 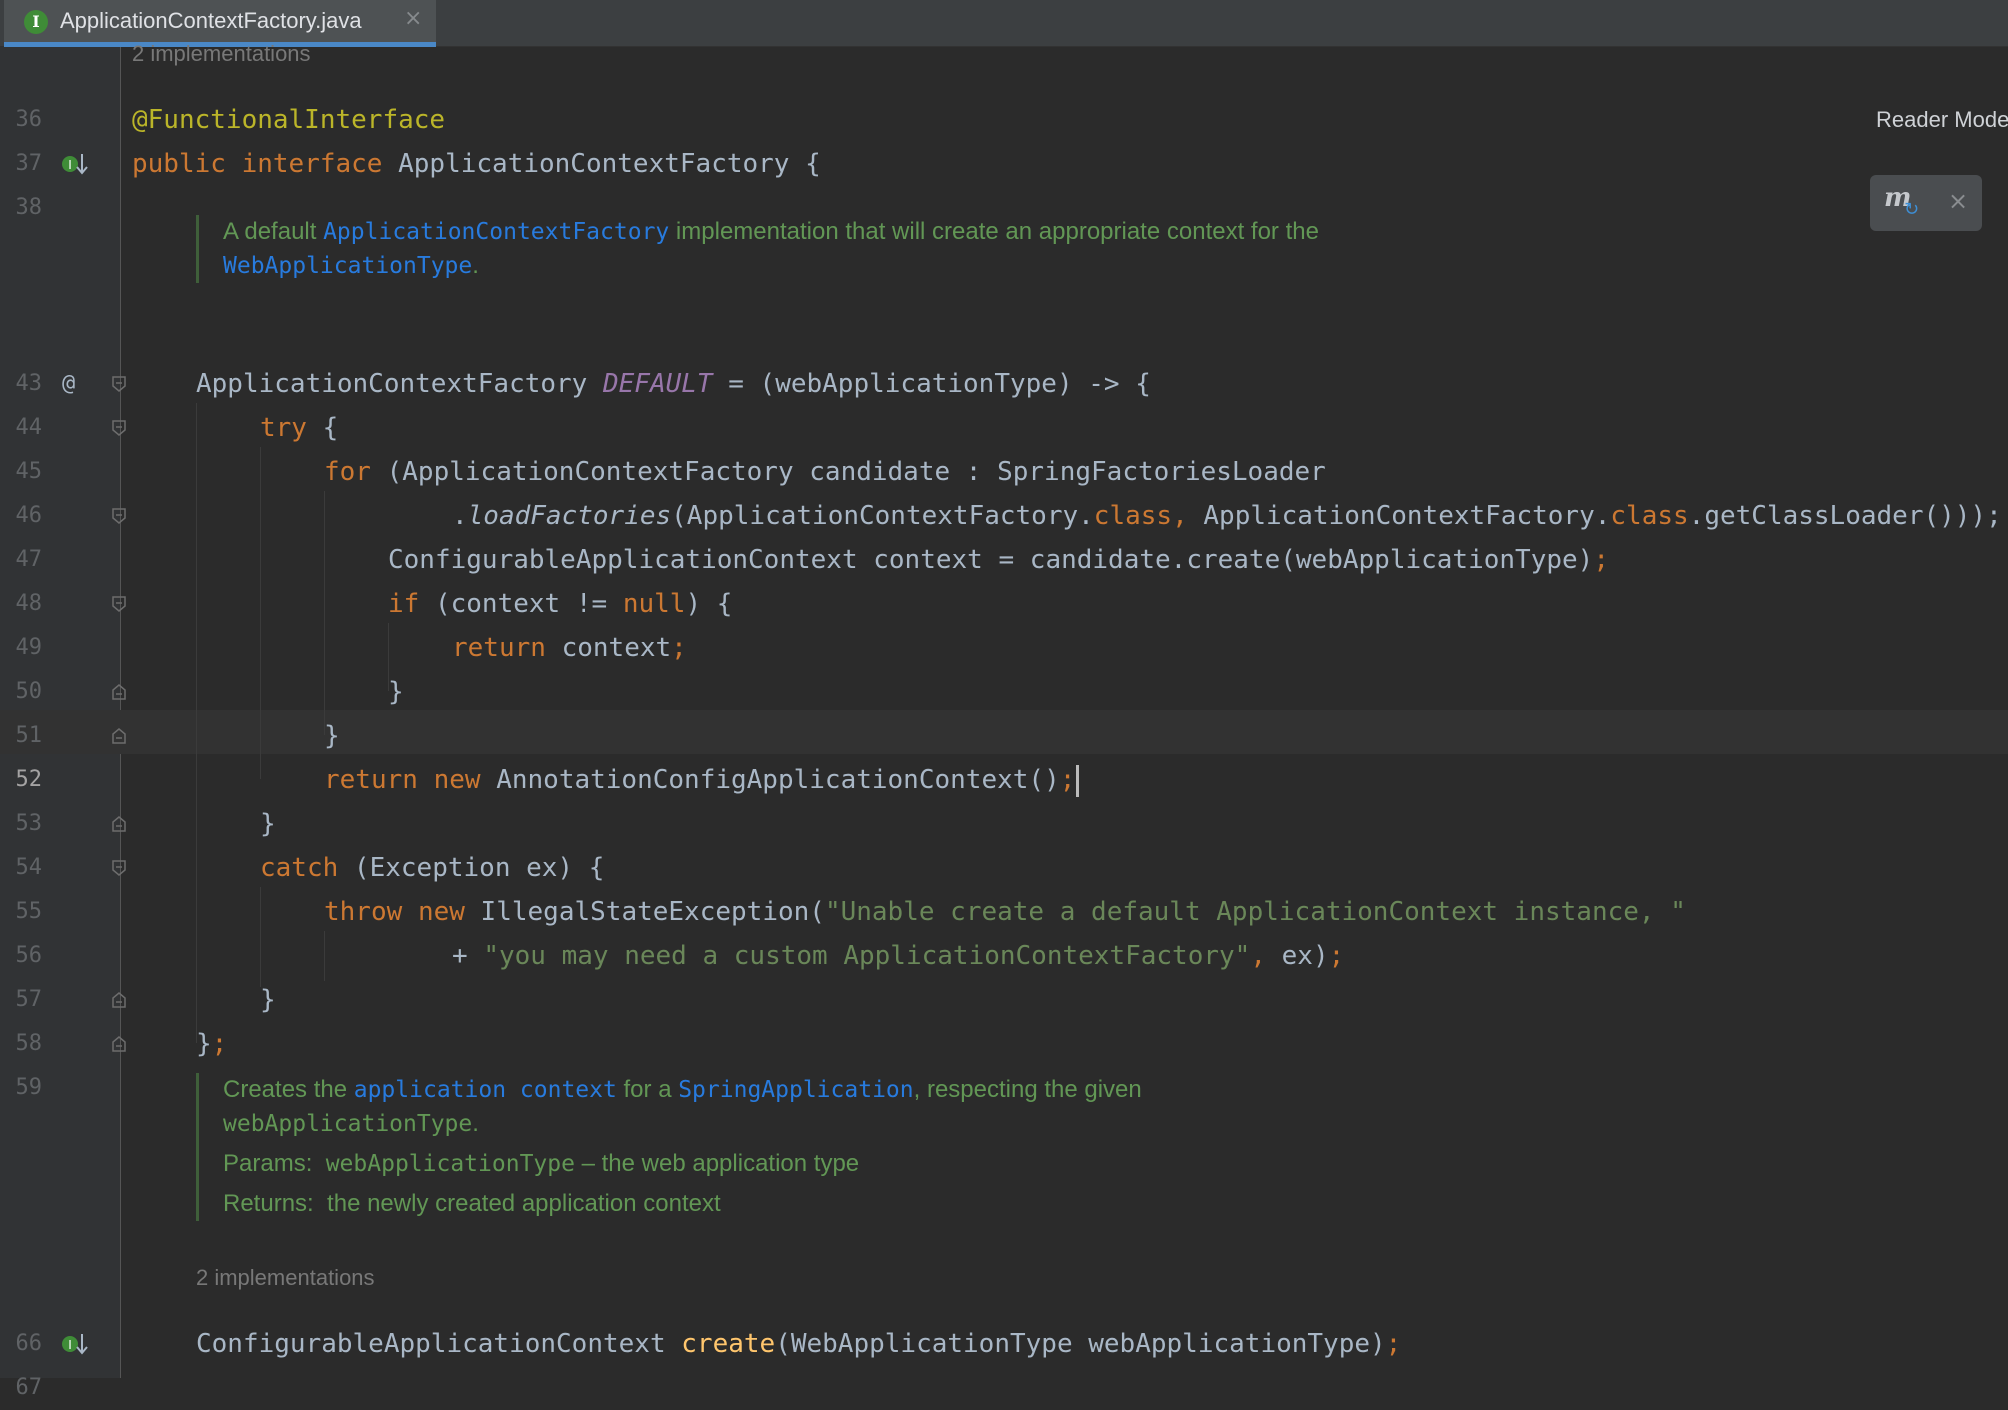 I want to click on reader-mode-toggle: Reader Mode, so click(x=1942, y=120).